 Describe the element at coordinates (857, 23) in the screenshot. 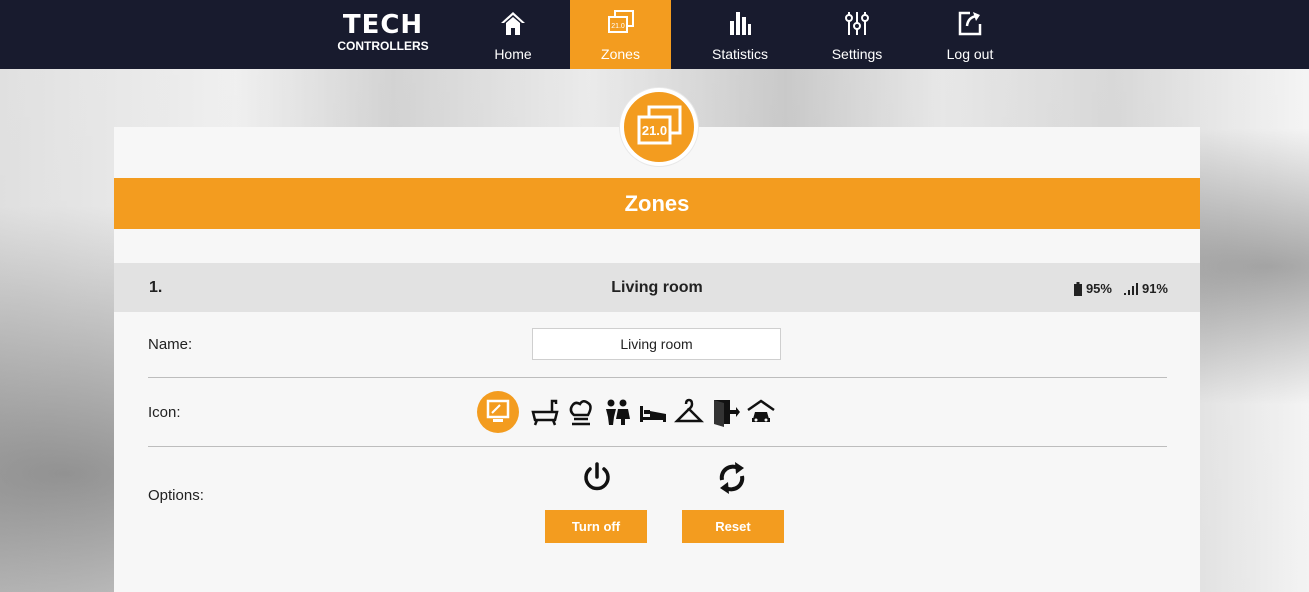

I see `settings-icon` at that location.